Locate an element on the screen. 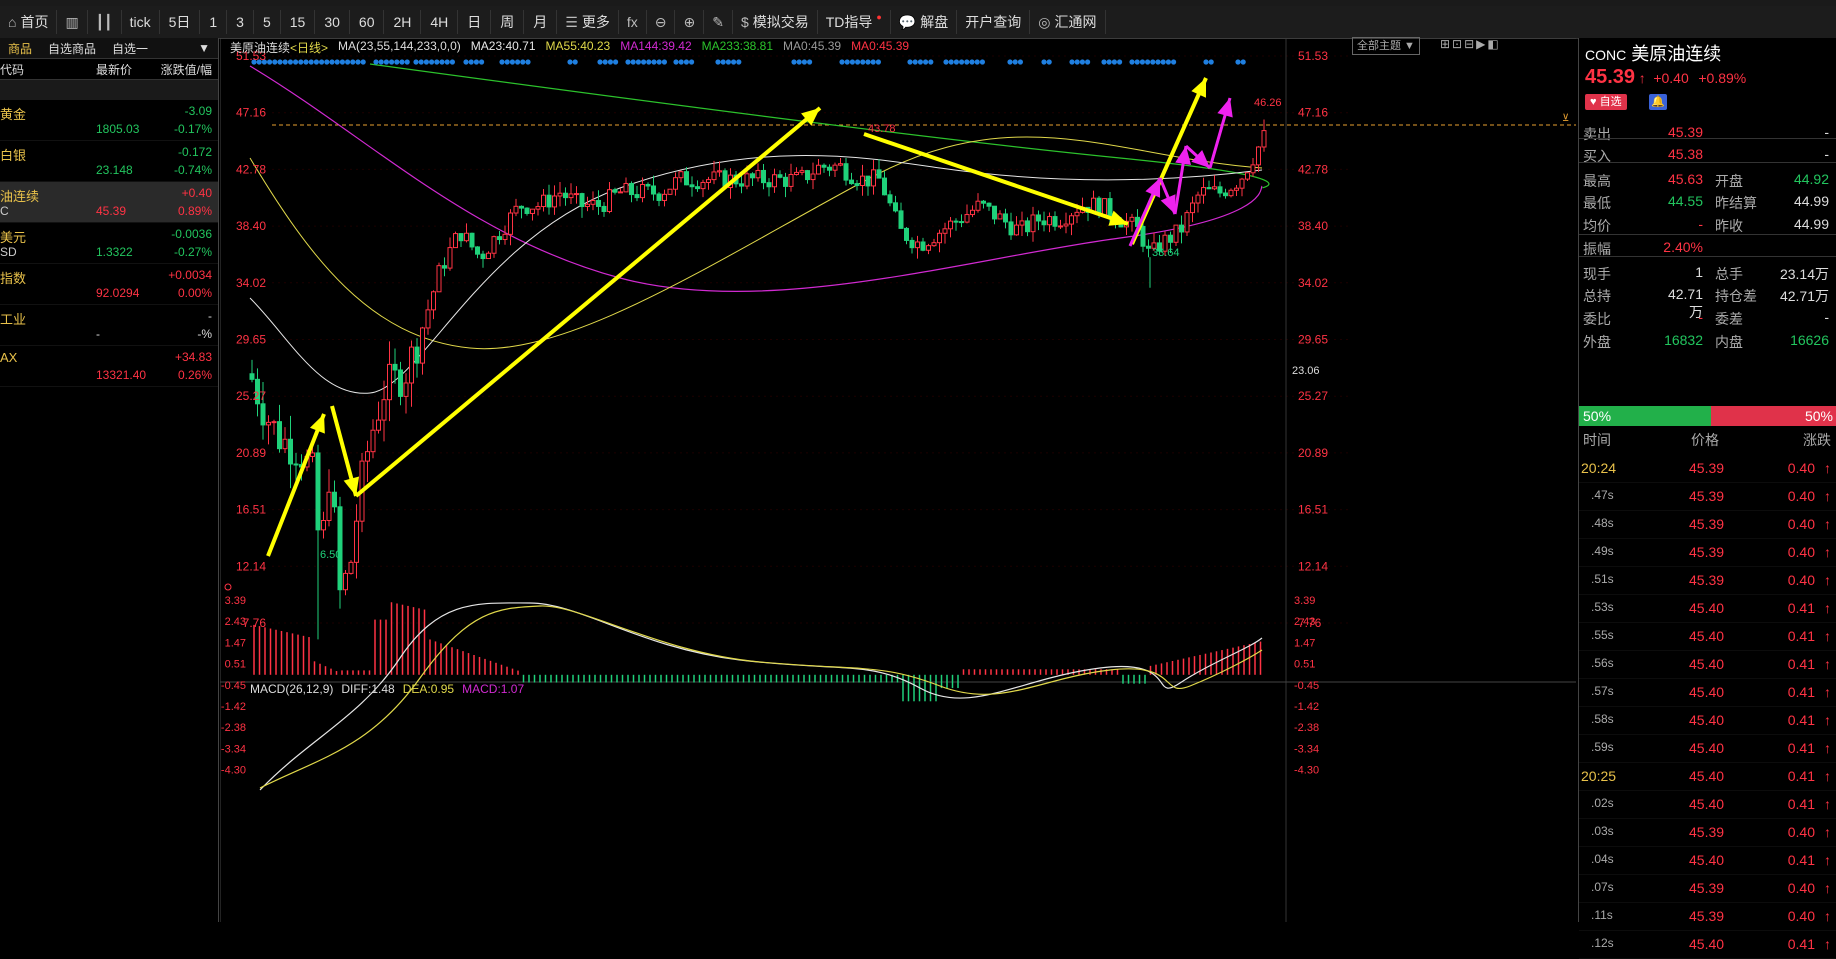 The height and width of the screenshot is (959, 1836). watchlist-row: 黄金 -3.09 1805.03 -0.17% is located at coordinates (109, 120).